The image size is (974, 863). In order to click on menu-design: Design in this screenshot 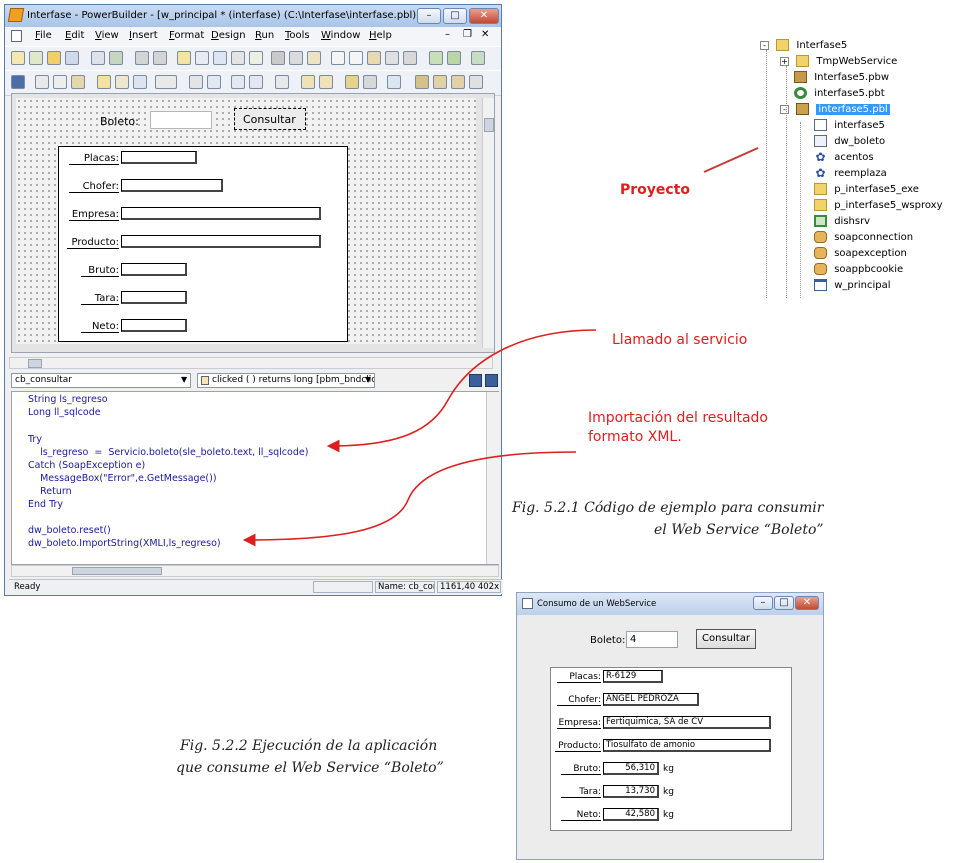, I will do `click(228, 35)`.